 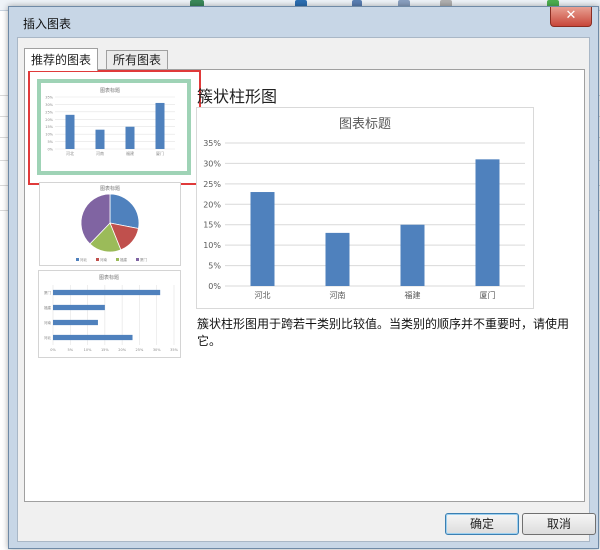 I want to click on close-button: ✕, so click(x=571, y=17).